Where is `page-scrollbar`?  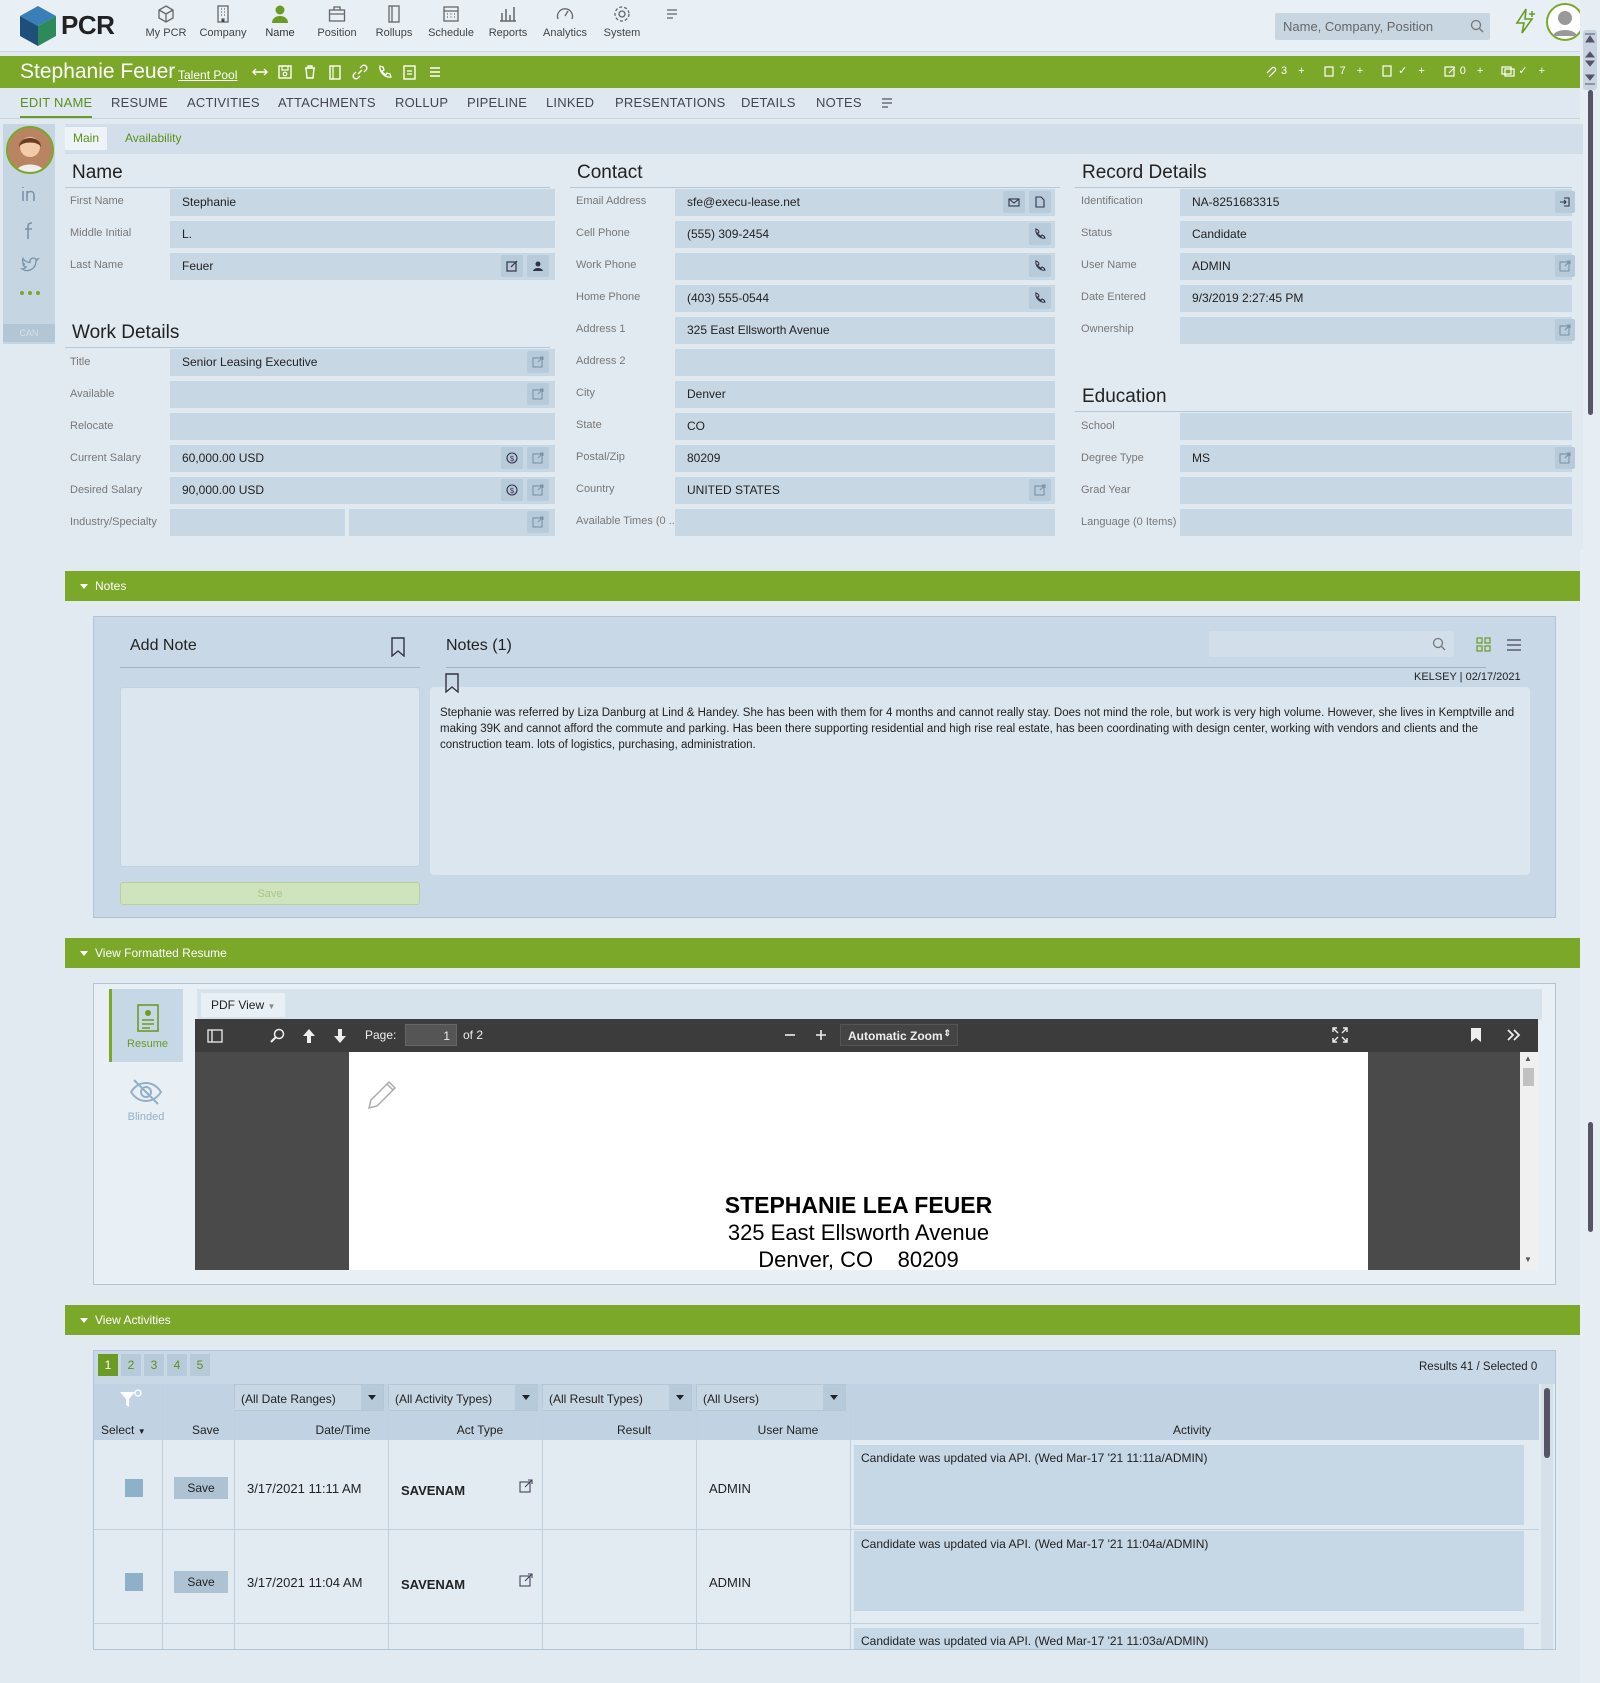 page-scrollbar is located at coordinates (1590, 841).